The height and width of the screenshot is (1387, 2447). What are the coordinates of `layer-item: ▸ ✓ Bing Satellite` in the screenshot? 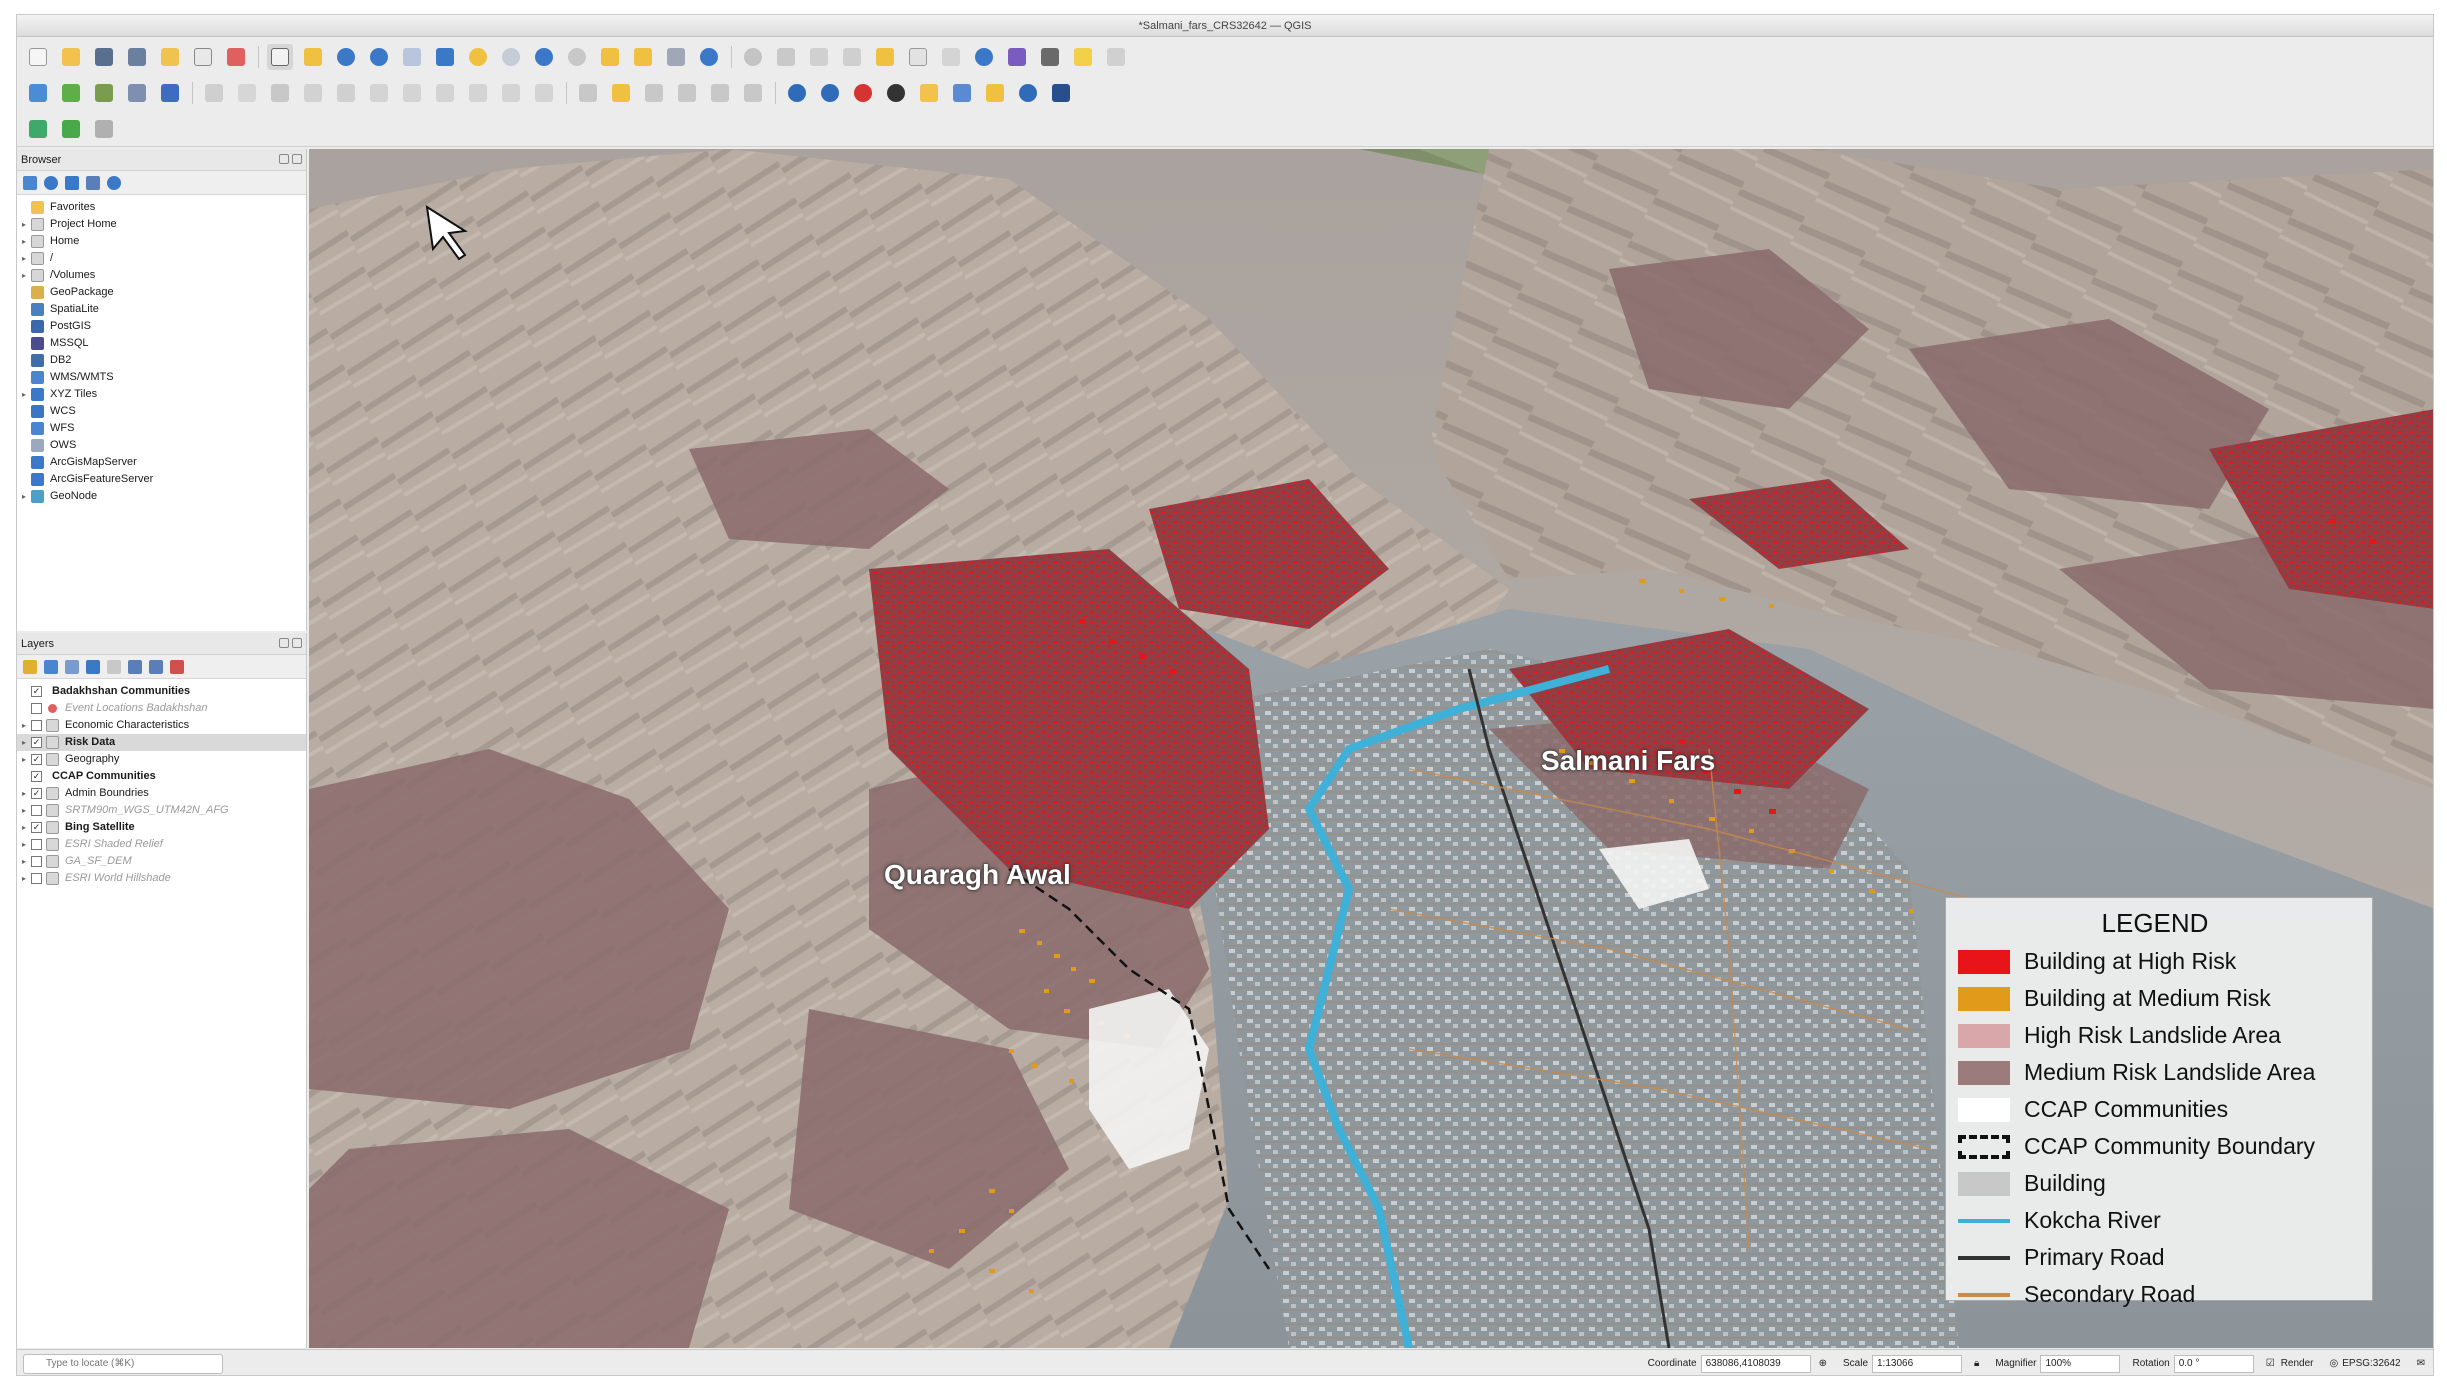 It's located at (161, 827).